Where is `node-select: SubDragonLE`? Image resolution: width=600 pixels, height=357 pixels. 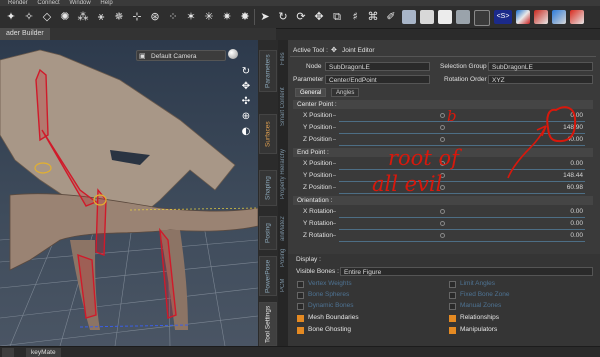 node-select: SubDragonLE is located at coordinates (377, 66).